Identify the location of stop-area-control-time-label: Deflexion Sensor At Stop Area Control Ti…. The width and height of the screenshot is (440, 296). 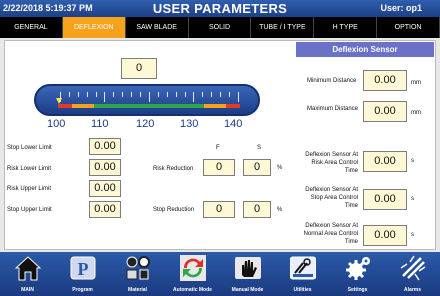
(331, 198).